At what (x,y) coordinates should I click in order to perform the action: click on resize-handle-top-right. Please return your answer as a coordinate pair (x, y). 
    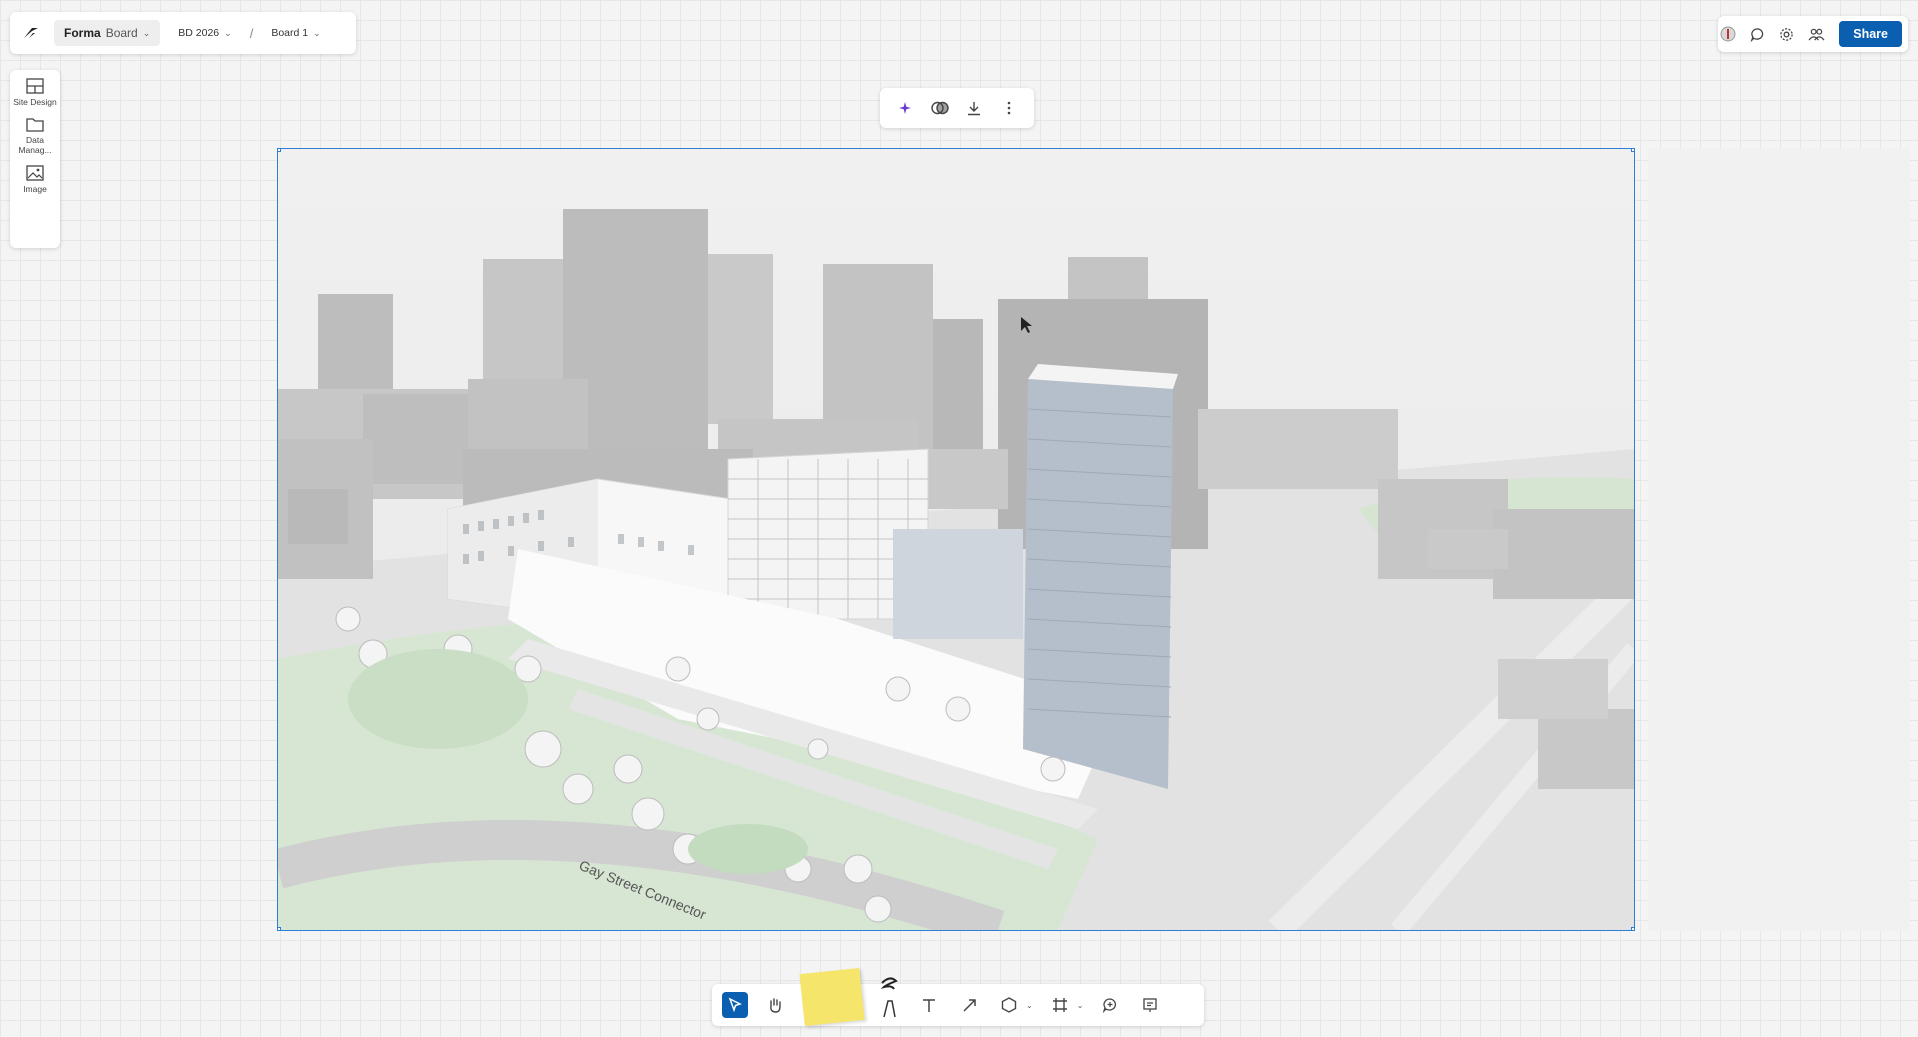
    Looking at the image, I should click on (1632, 150).